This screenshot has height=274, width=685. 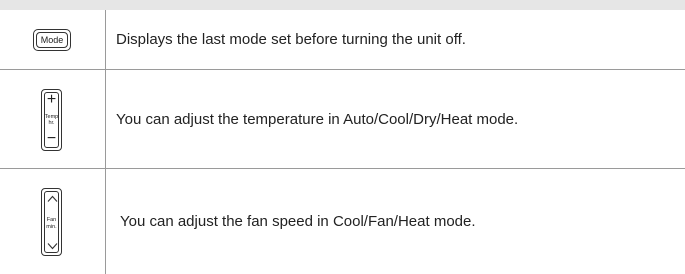 I want to click on mode-button-label: Mode, so click(x=52, y=40).